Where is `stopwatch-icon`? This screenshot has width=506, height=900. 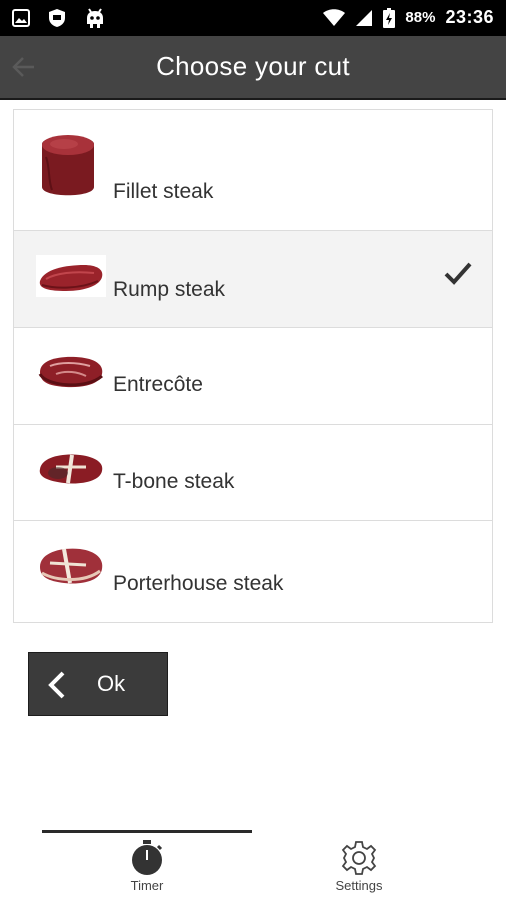 stopwatch-icon is located at coordinates (147, 857).